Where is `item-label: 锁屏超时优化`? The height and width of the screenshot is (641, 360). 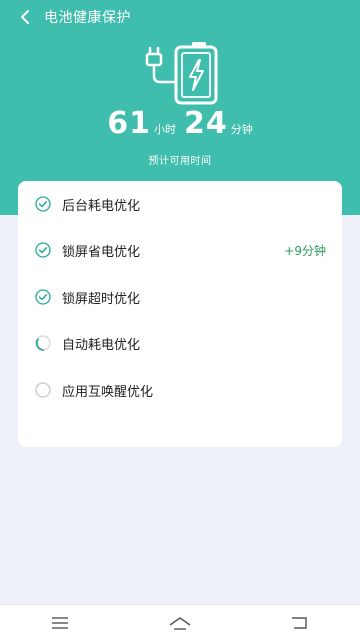
item-label: 锁屏超时优化 is located at coordinates (101, 299).